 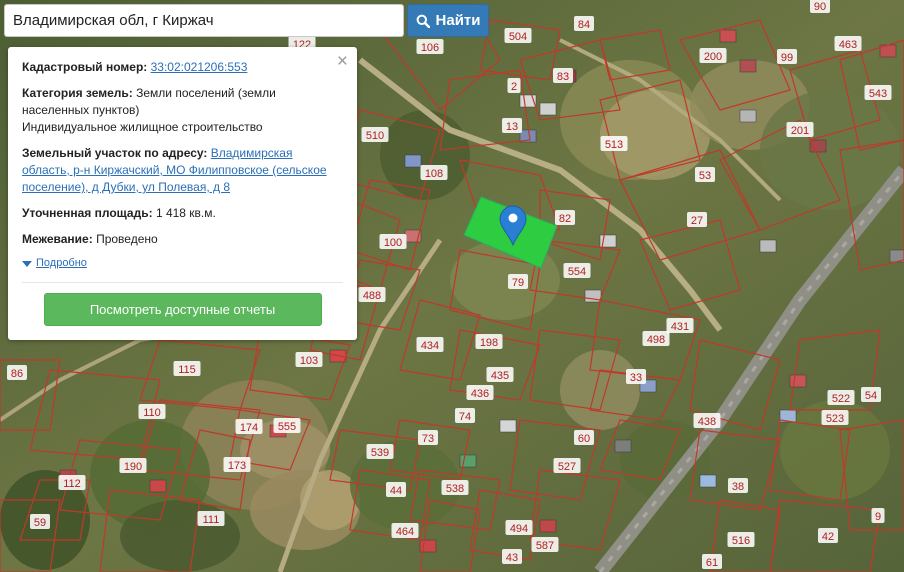 I want to click on parcel-number: 498, so click(x=656, y=340).